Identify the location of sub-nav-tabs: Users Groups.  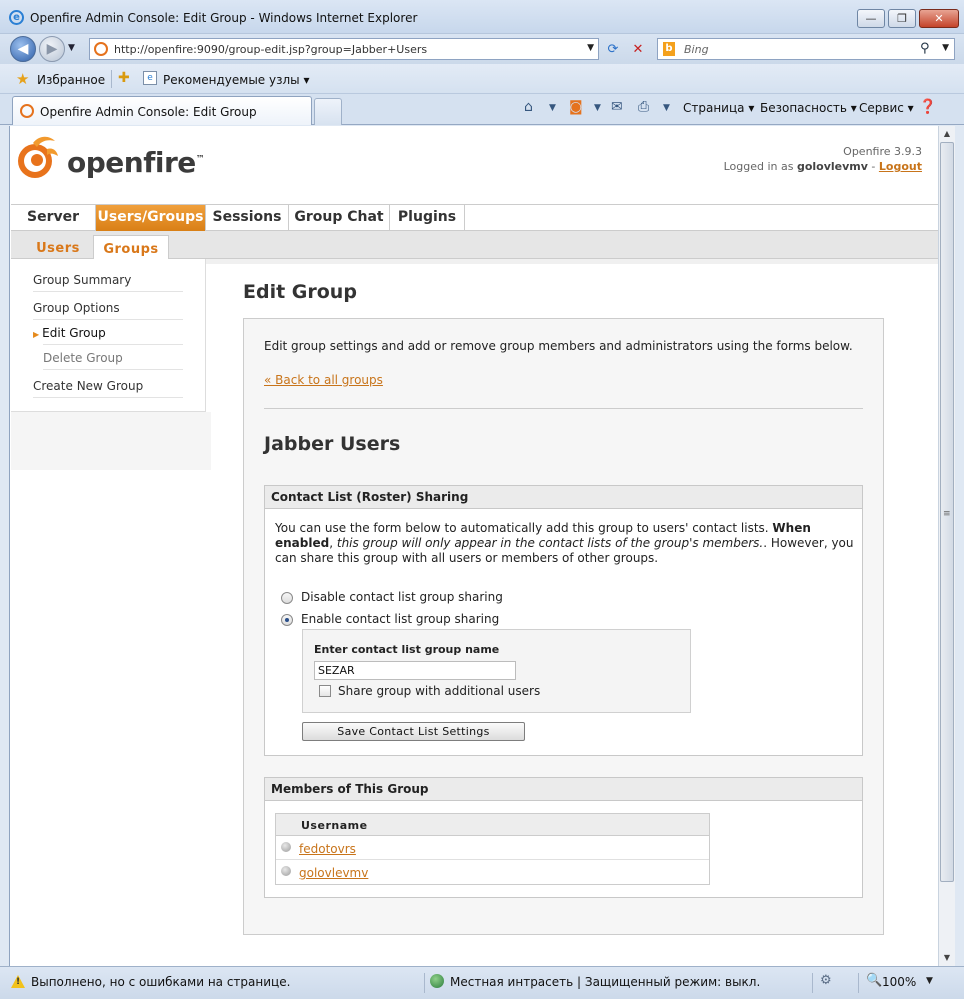
(474, 245).